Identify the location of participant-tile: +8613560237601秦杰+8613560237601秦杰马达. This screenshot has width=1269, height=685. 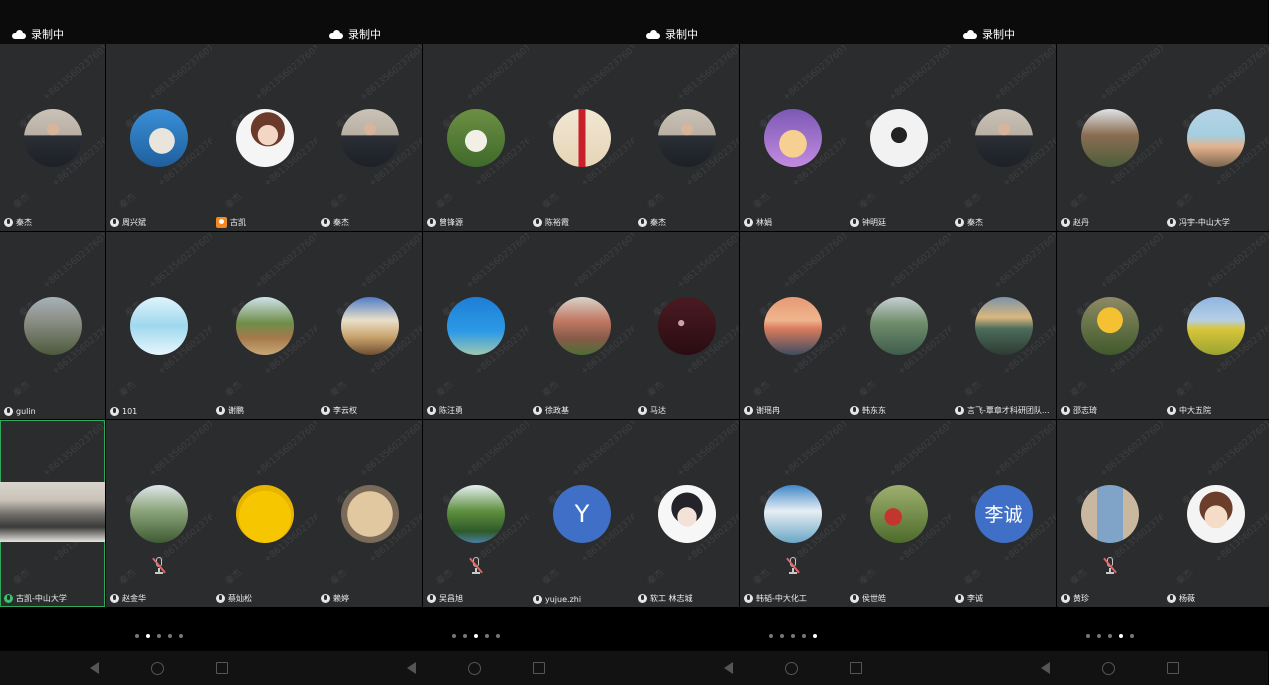
(686, 325).